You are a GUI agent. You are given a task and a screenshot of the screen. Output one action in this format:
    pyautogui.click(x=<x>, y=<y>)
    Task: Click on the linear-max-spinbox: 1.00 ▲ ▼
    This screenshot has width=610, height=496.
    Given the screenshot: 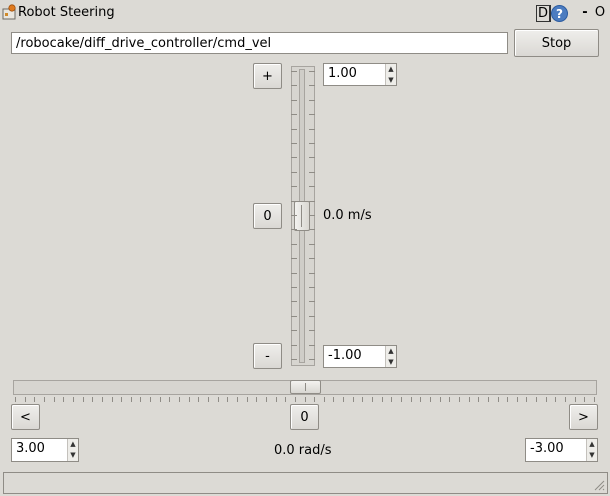 What is the action you would take?
    pyautogui.click(x=360, y=74)
    